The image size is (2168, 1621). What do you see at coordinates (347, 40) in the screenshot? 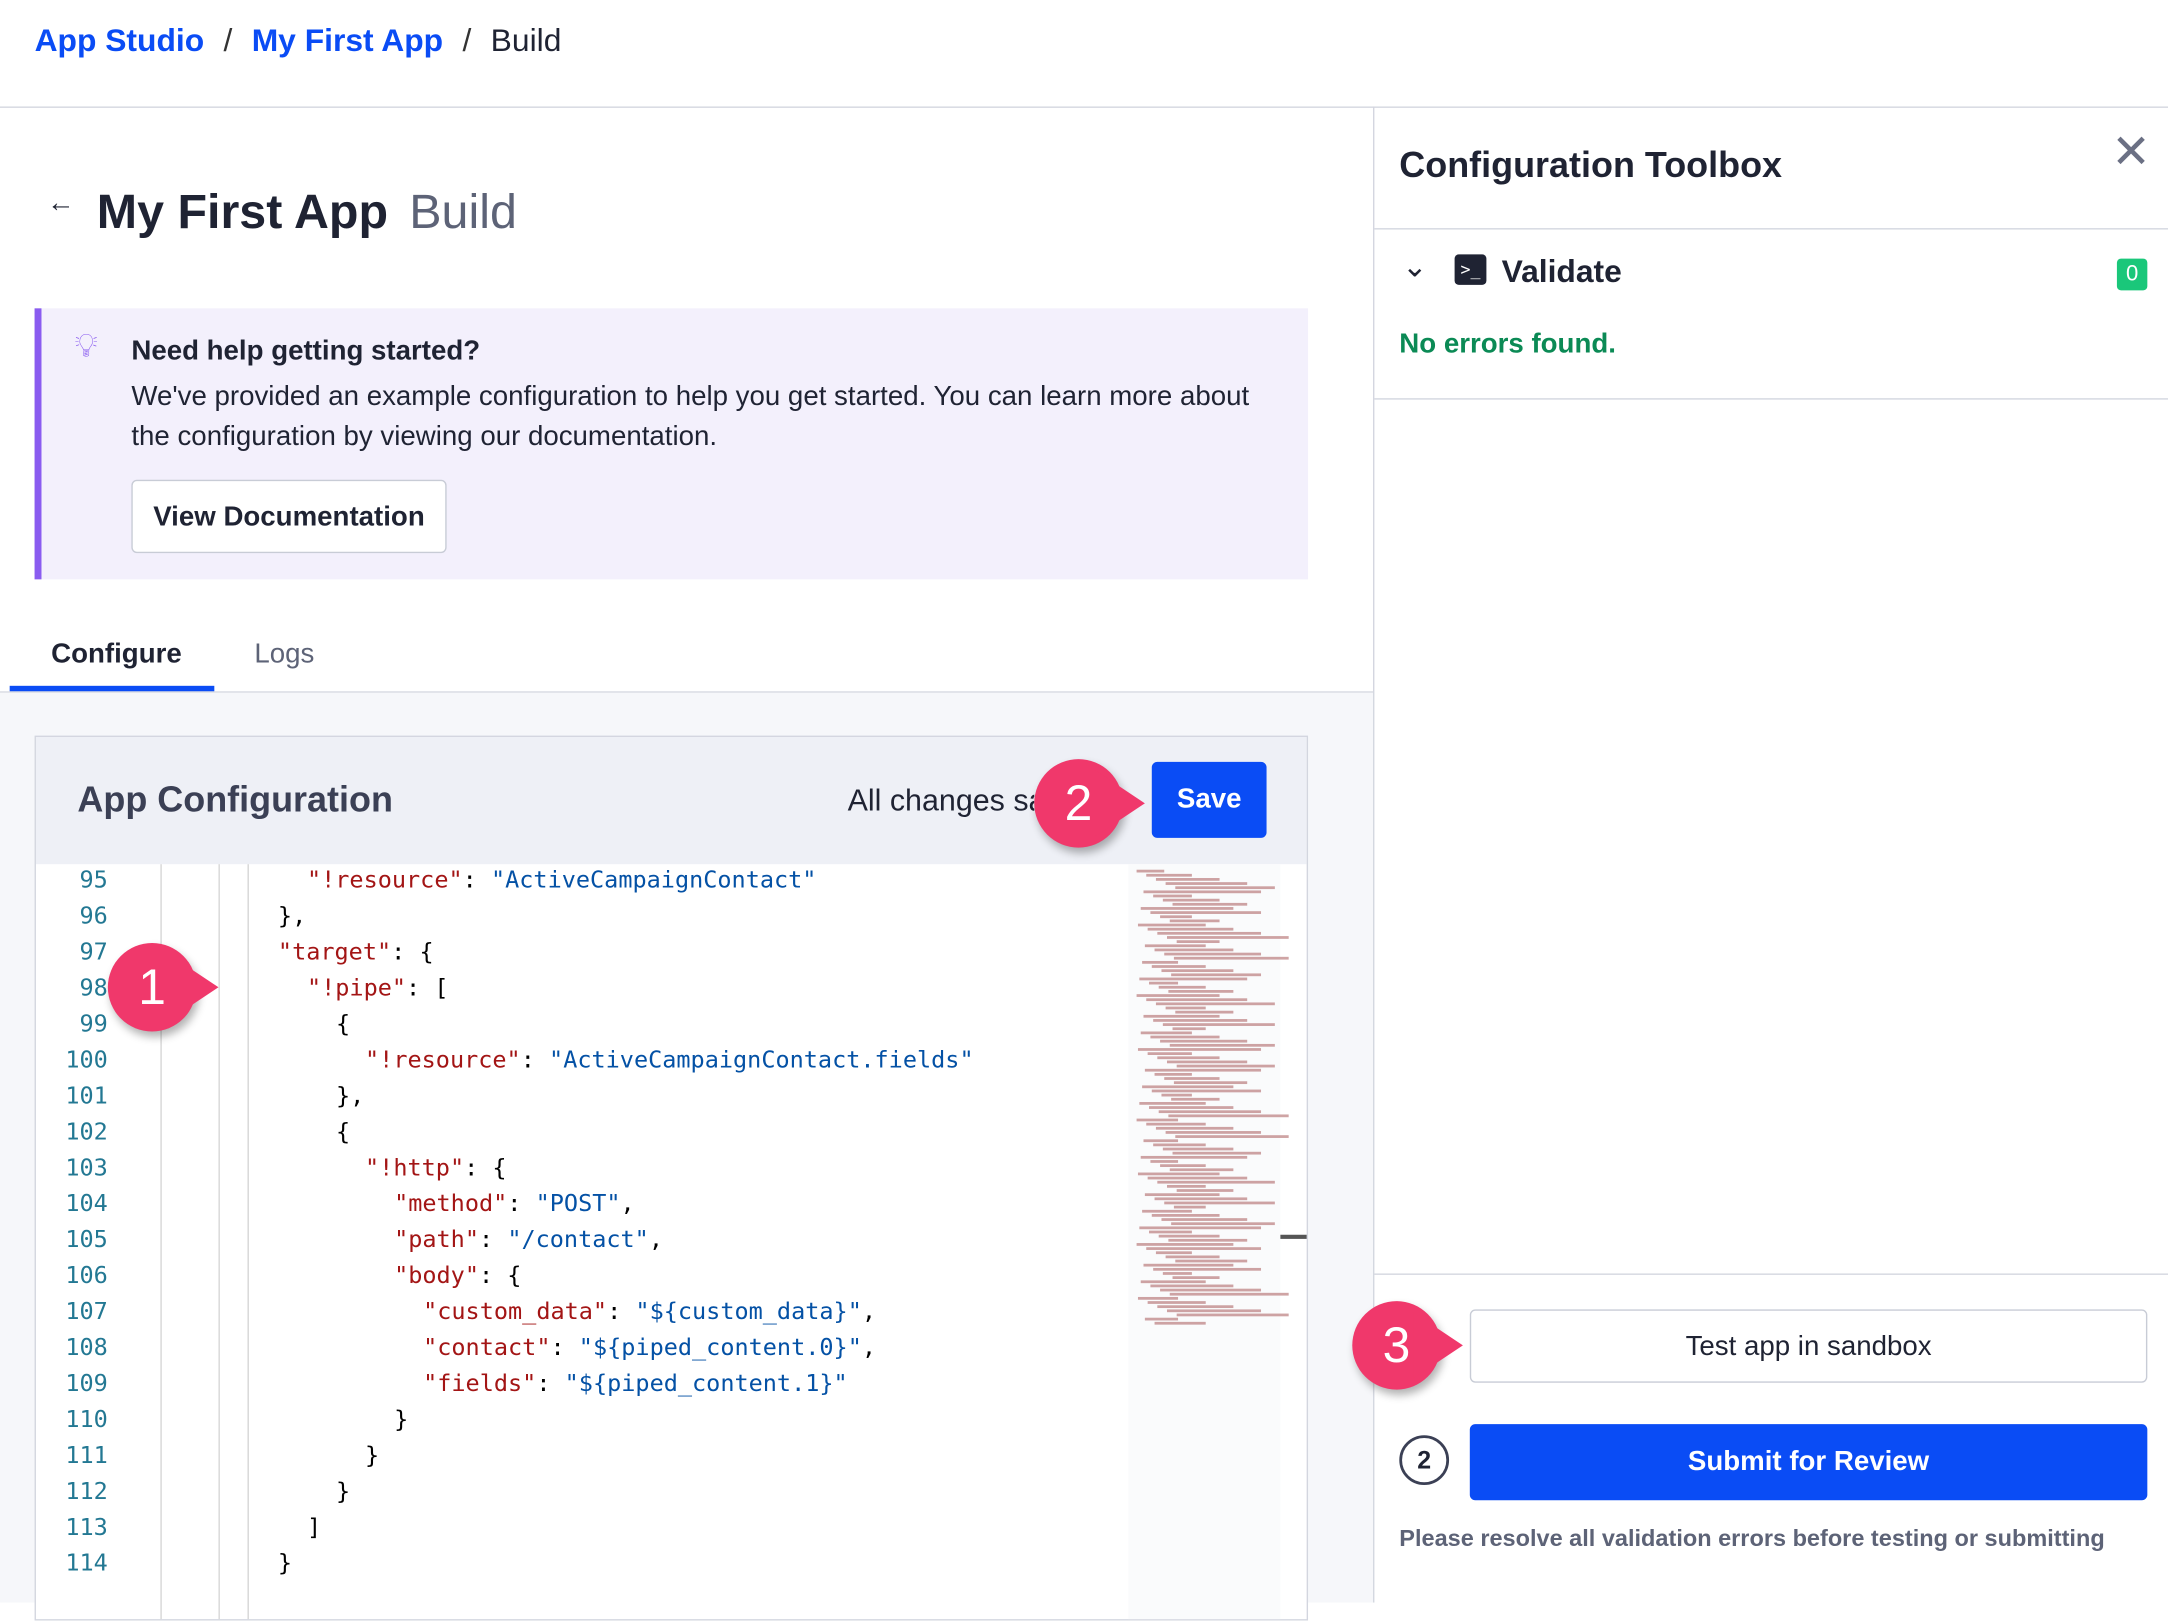
I see `breadcrumb-my-first-app: My First App` at bounding box center [347, 40].